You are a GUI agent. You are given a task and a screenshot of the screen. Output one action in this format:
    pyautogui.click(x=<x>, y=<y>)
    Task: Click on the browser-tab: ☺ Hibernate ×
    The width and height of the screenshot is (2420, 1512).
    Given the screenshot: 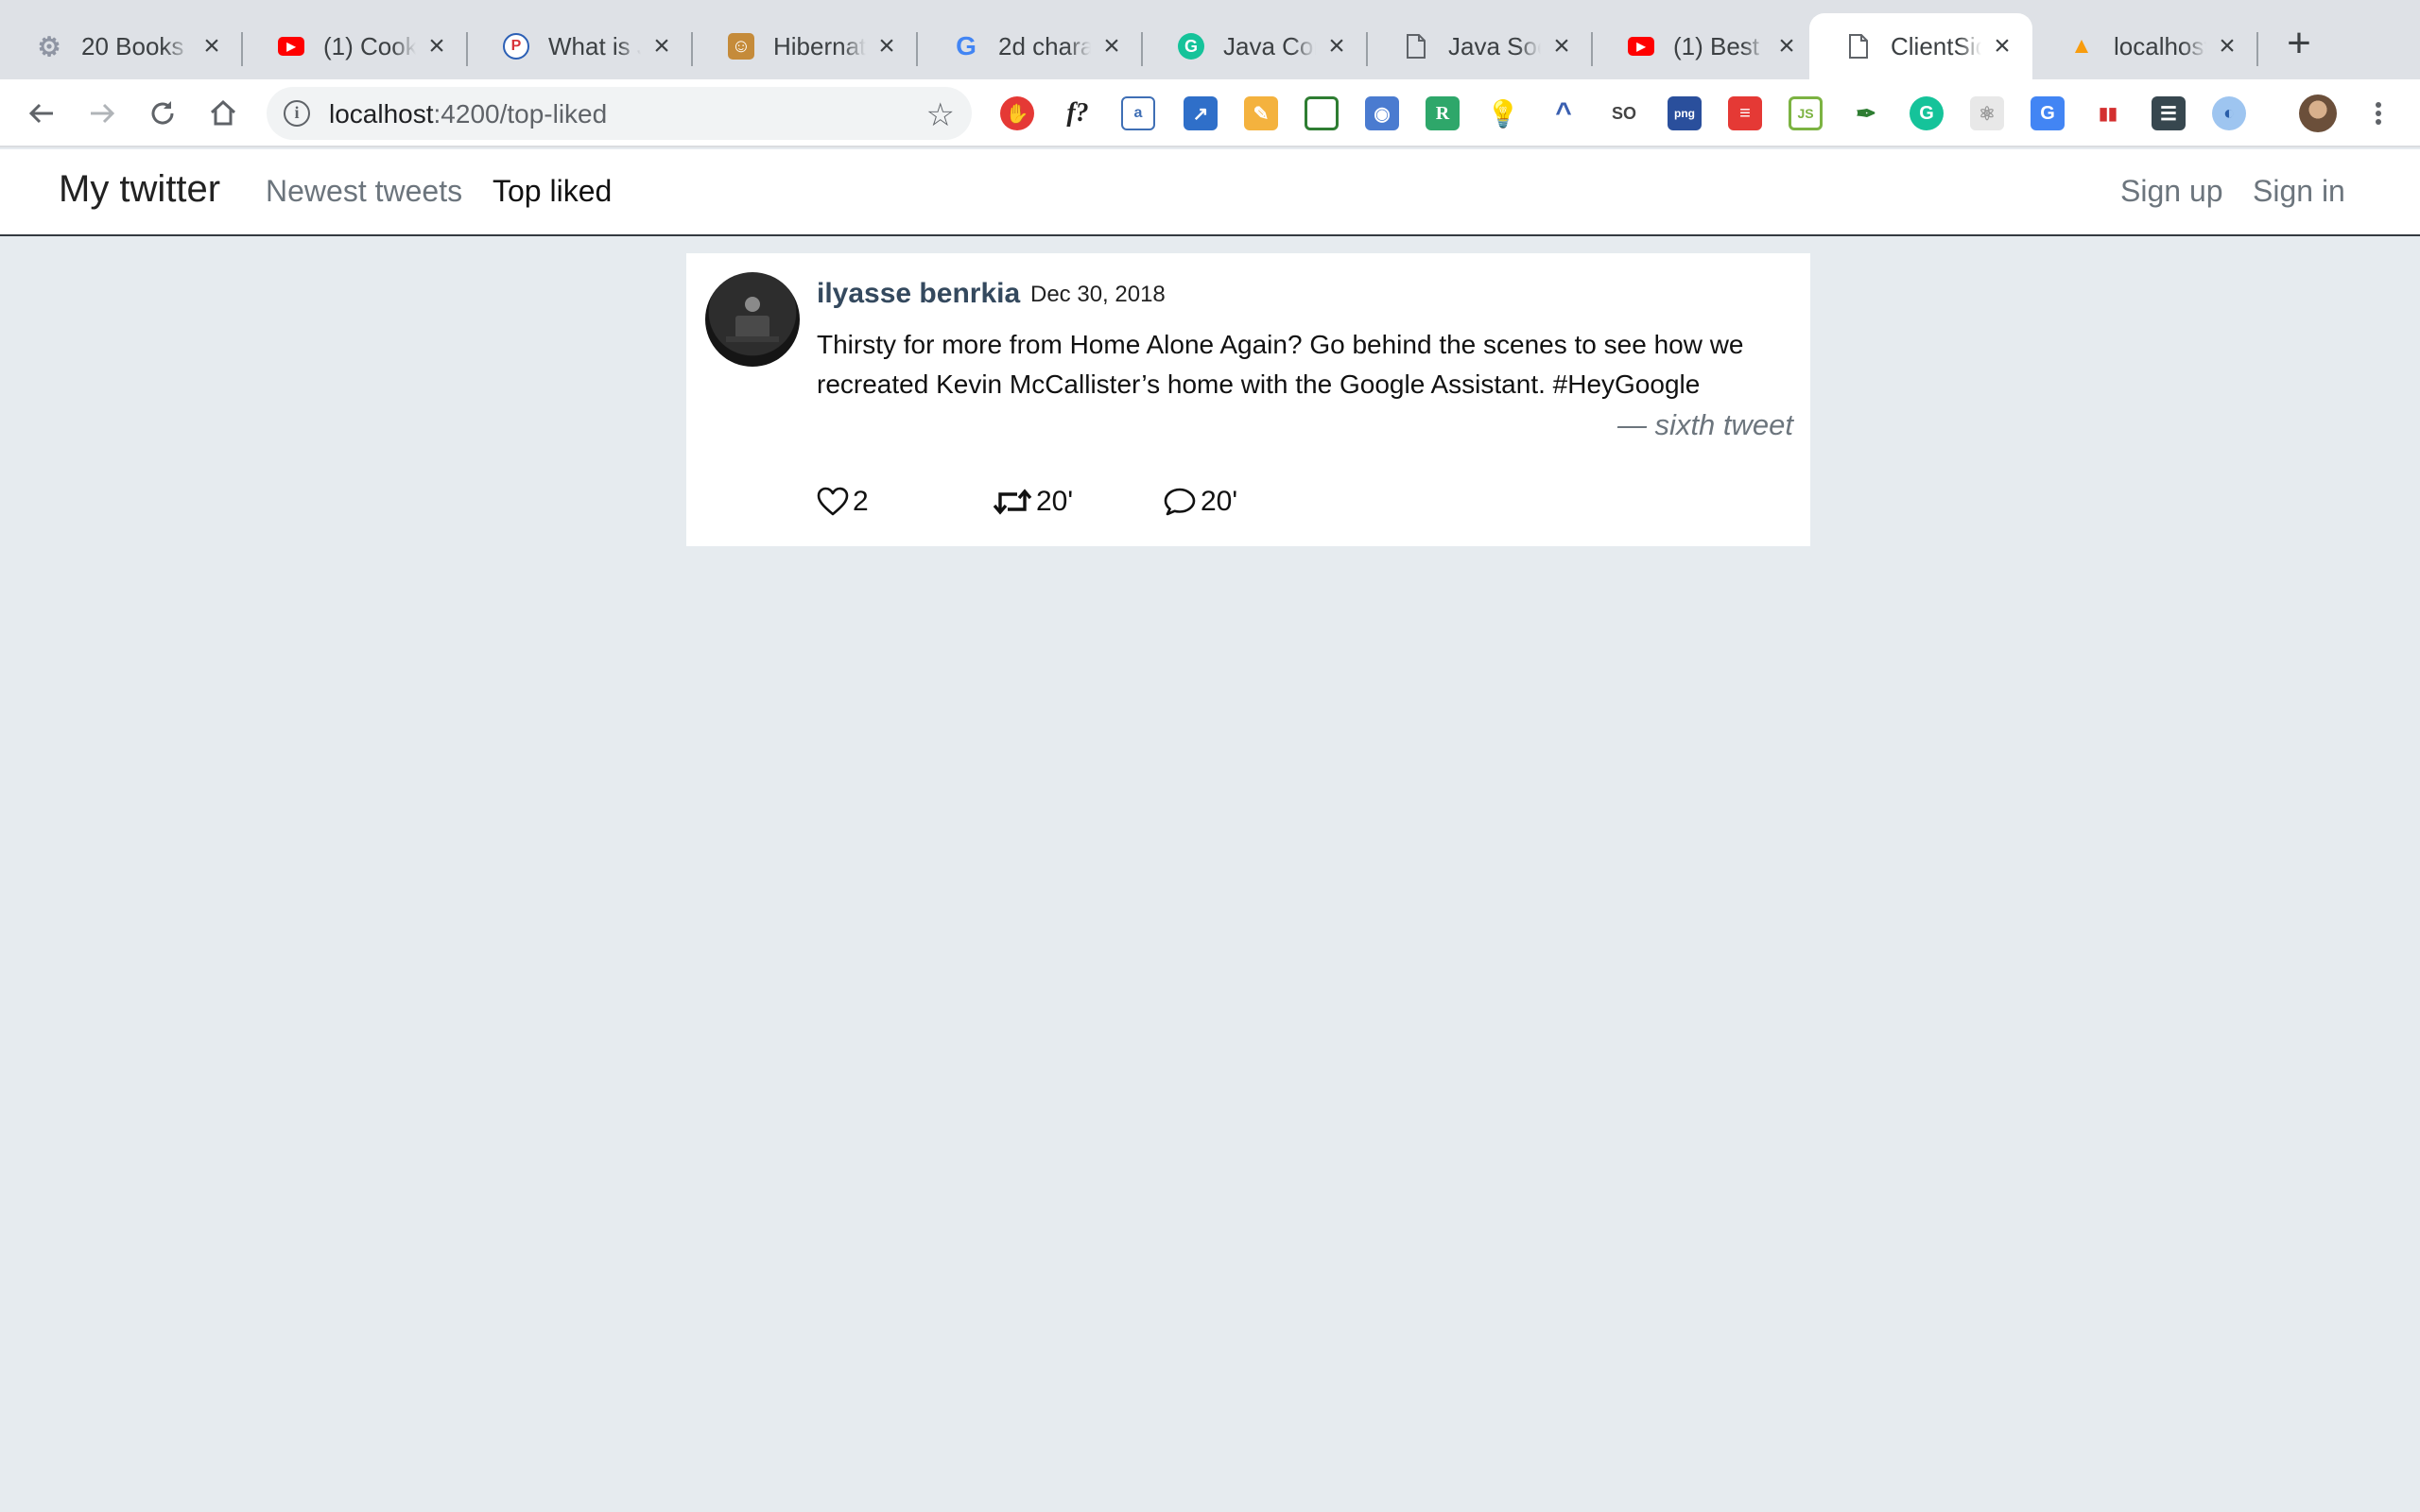 What is the action you would take?
    pyautogui.click(x=805, y=46)
    